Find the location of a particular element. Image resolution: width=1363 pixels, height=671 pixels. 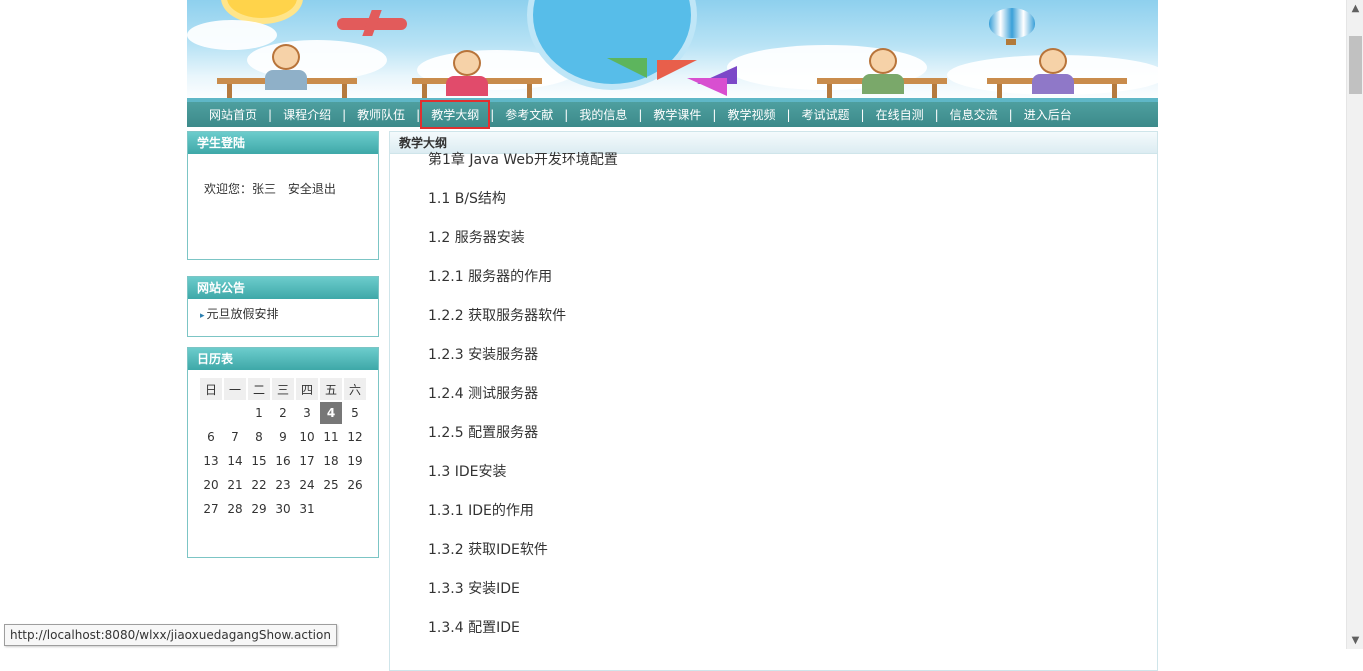

nav-item: 网站首页 is located at coordinates (233, 114).